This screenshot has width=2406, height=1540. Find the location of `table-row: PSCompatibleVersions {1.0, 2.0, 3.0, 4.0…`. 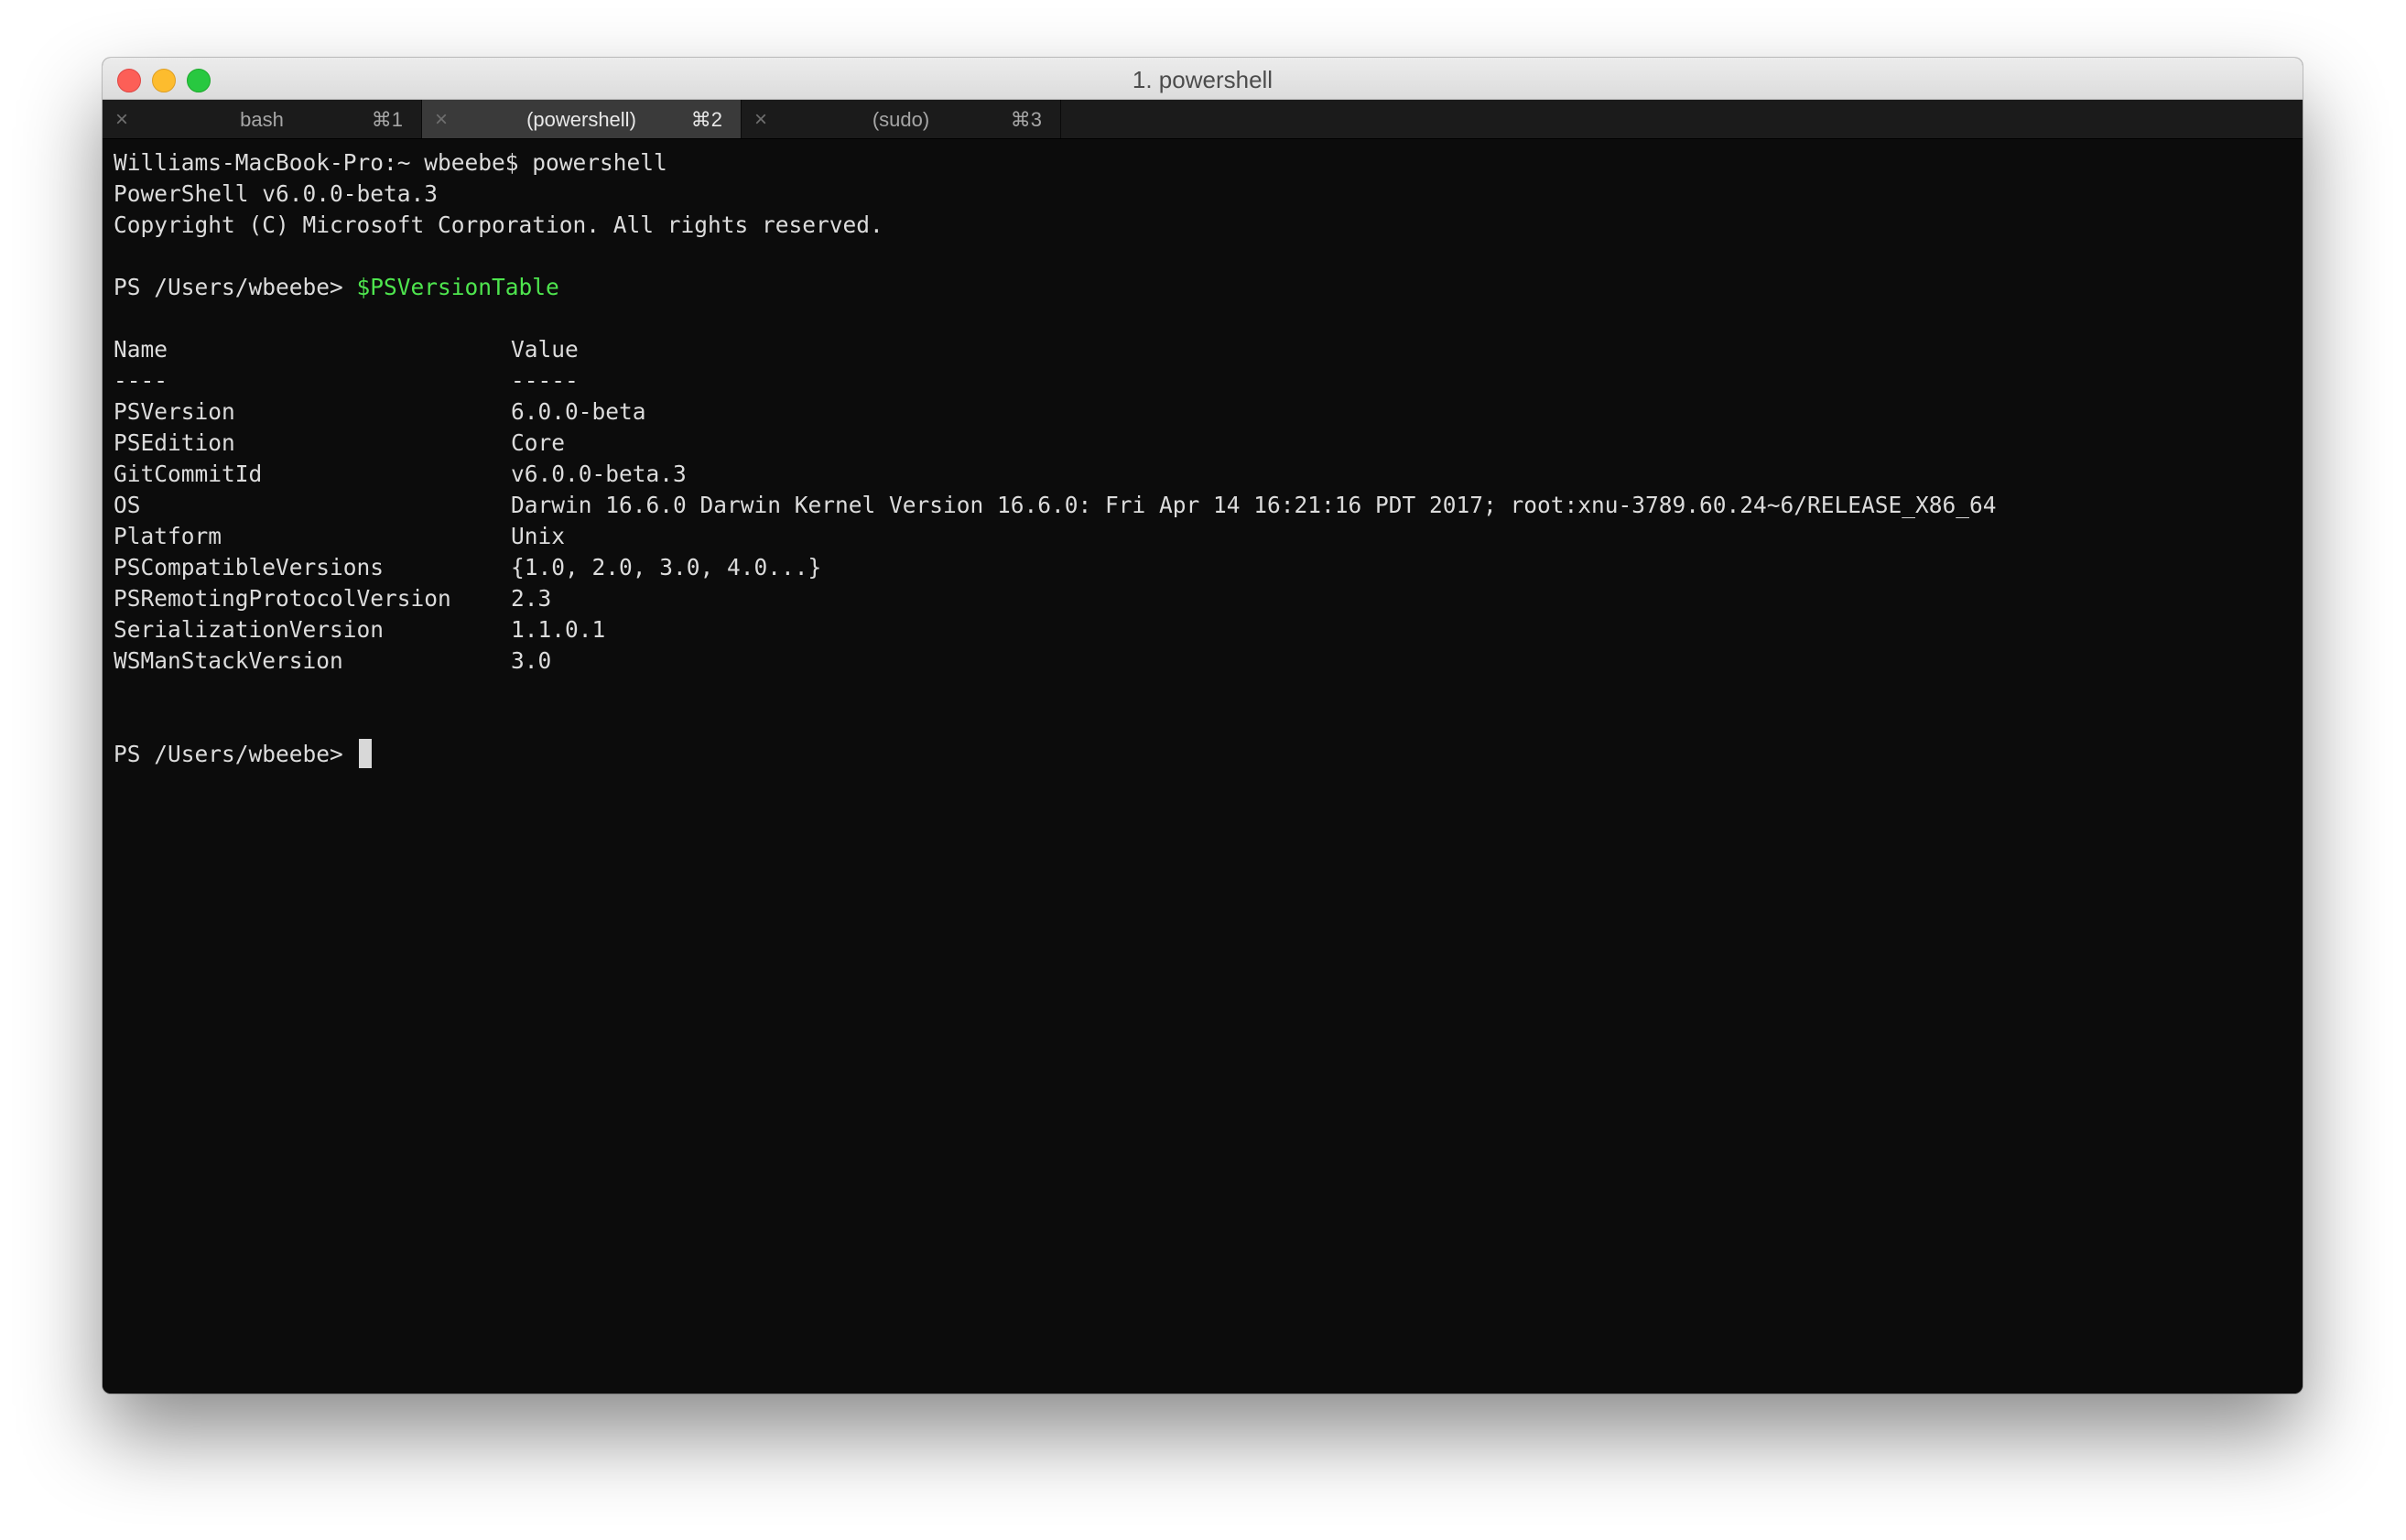

table-row: PSCompatibleVersions {1.0, 2.0, 3.0, 4.0… is located at coordinates (1208, 567).